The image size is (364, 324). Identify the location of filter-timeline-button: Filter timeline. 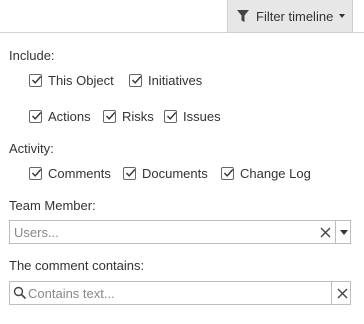
(290, 16).